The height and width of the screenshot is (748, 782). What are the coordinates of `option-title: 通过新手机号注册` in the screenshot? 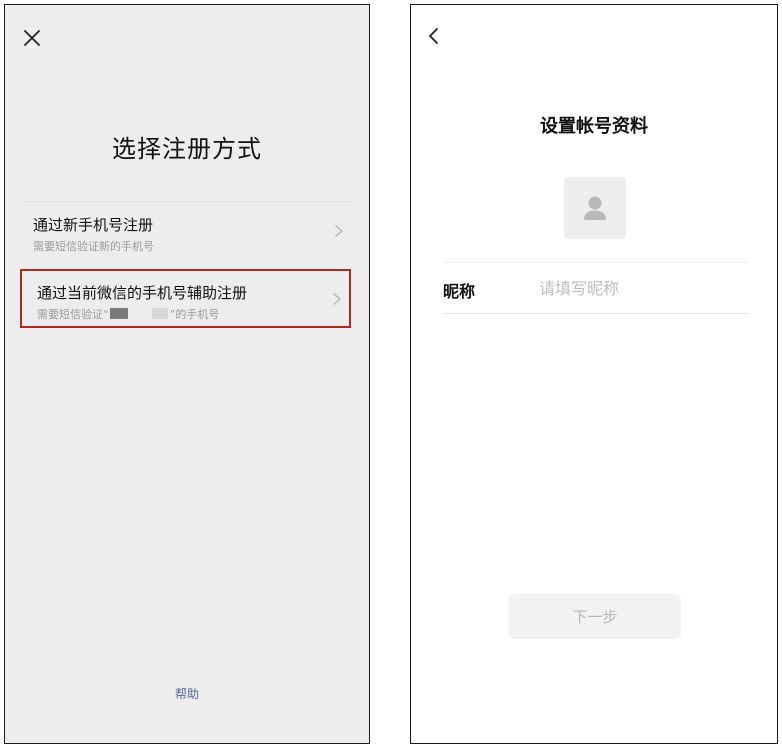 It's located at (93, 225).